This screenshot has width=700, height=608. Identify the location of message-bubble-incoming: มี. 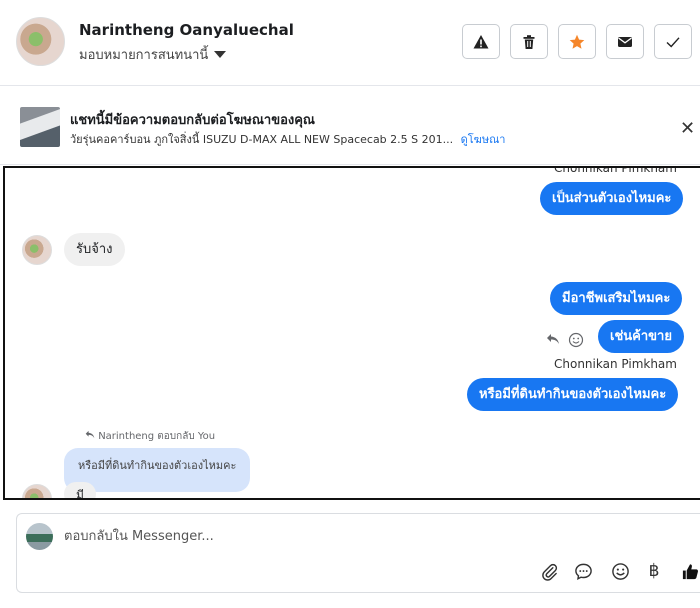
(80, 490).